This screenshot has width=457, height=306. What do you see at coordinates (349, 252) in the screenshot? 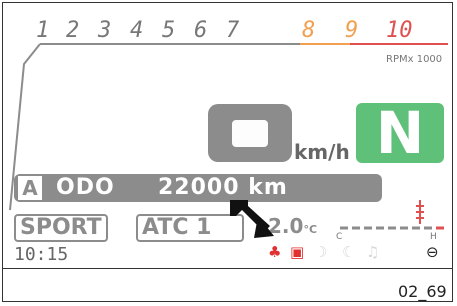
I see `high-beam-icon: ☾` at bounding box center [349, 252].